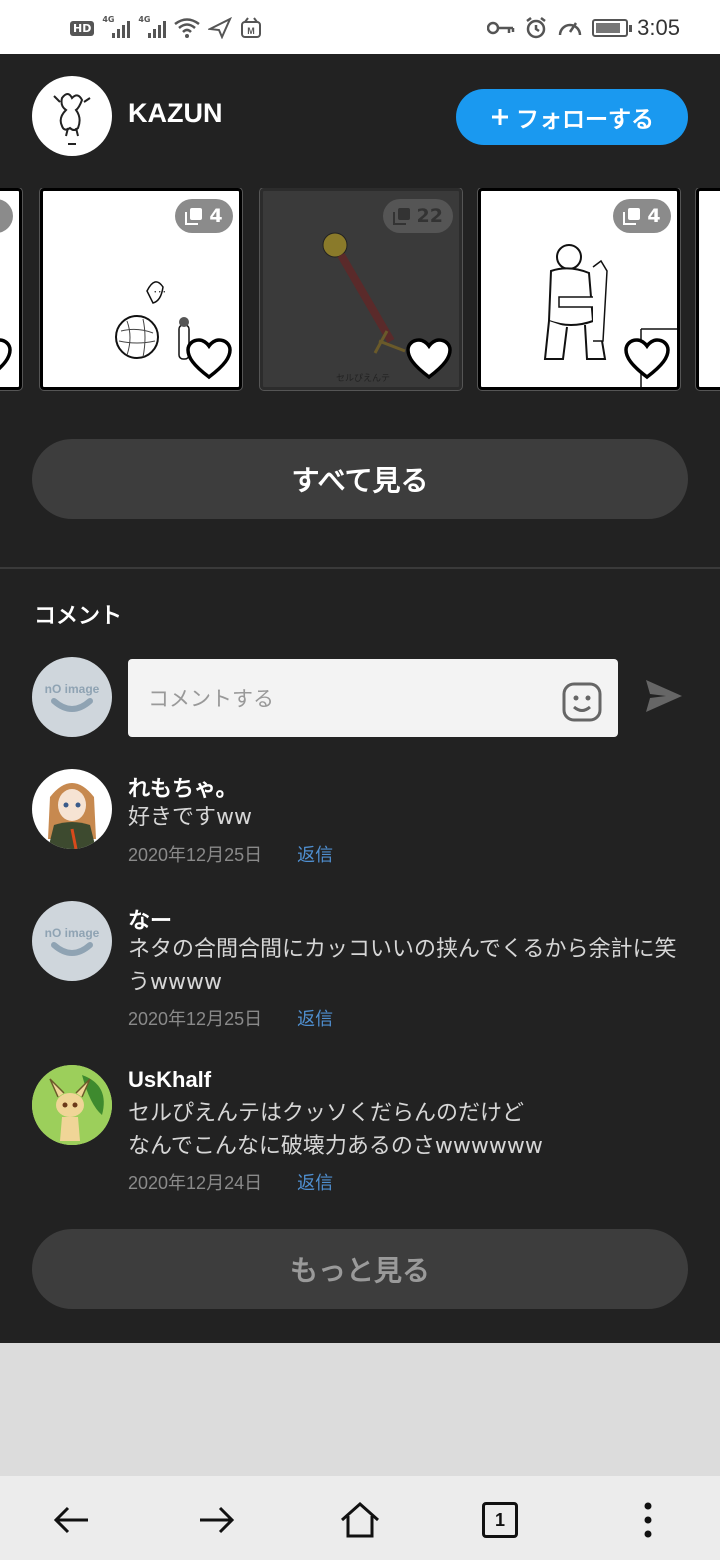 The height and width of the screenshot is (1560, 720). Describe the element at coordinates (175, 113) in the screenshot. I see `username: KAZUN` at that location.